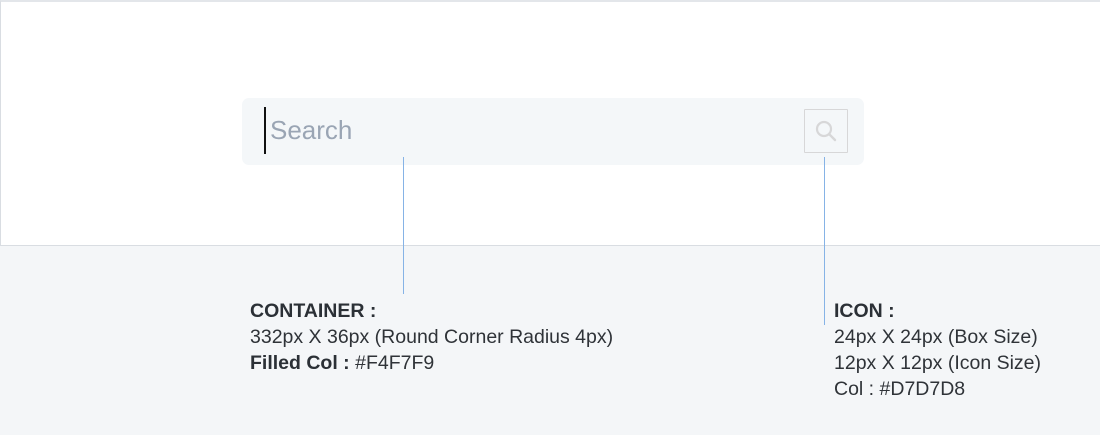  What do you see at coordinates (265, 130) in the screenshot?
I see `text-caret` at bounding box center [265, 130].